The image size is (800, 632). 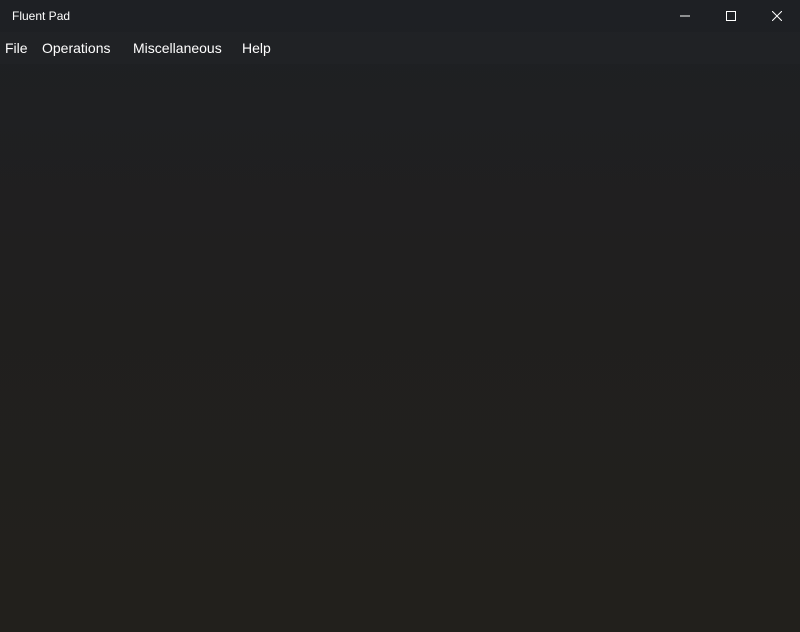 I want to click on menu-help: Help, so click(x=256, y=48).